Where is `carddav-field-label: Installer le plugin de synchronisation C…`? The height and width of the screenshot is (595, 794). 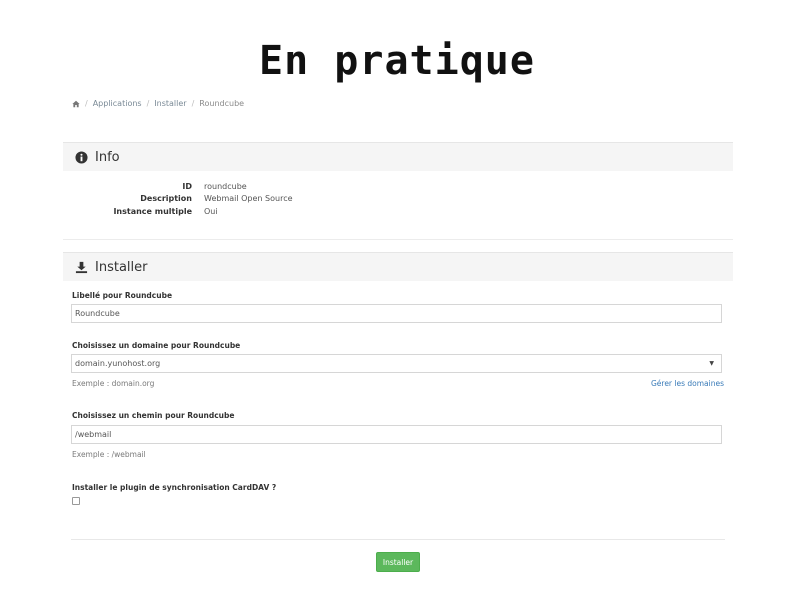
carddav-field-label: Installer le plugin de synchronisation C… is located at coordinates (174, 487).